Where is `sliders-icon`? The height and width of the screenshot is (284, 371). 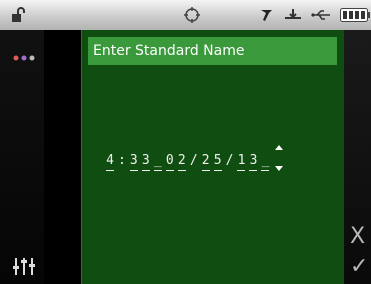 sliders-icon is located at coordinates (24, 268).